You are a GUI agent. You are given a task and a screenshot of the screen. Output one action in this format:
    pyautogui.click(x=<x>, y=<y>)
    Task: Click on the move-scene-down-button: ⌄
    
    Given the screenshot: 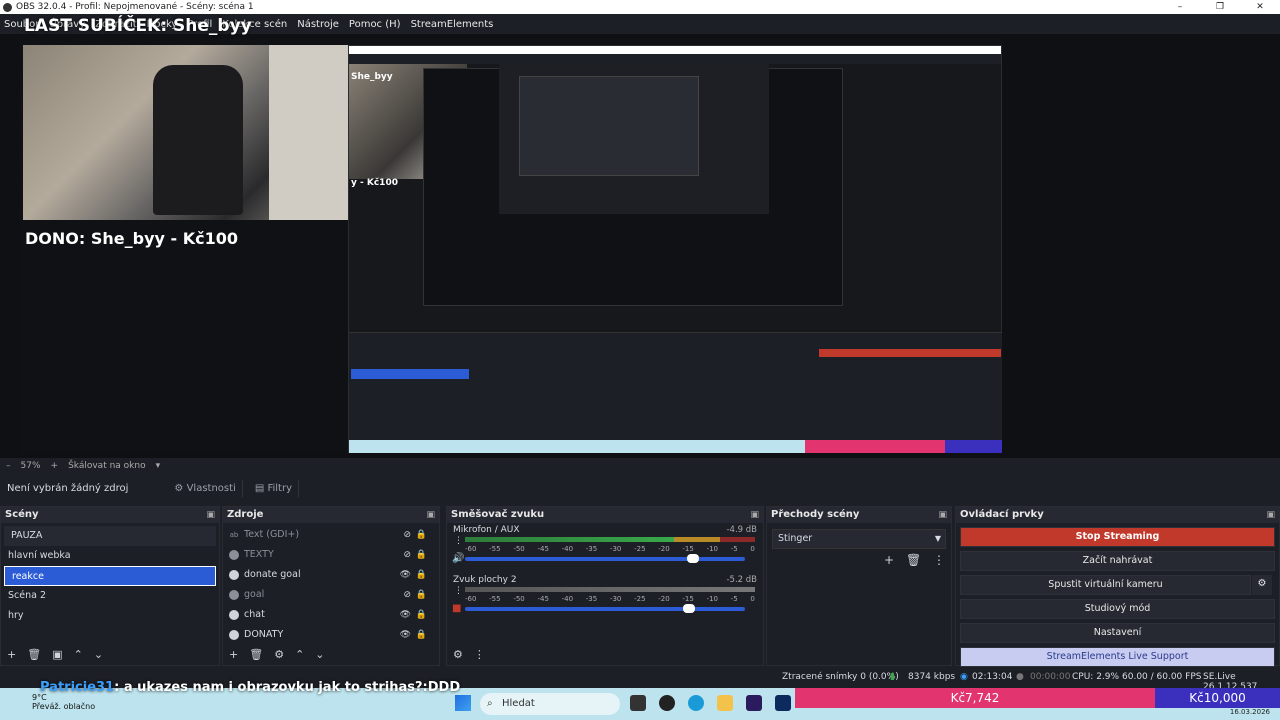 What is the action you would take?
    pyautogui.click(x=98, y=654)
    